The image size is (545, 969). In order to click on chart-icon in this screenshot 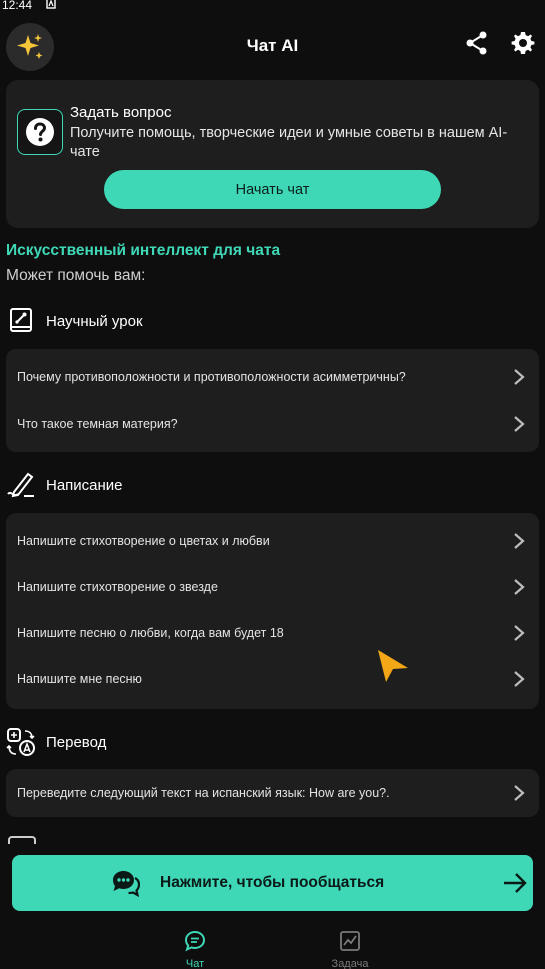, I will do `click(350, 941)`.